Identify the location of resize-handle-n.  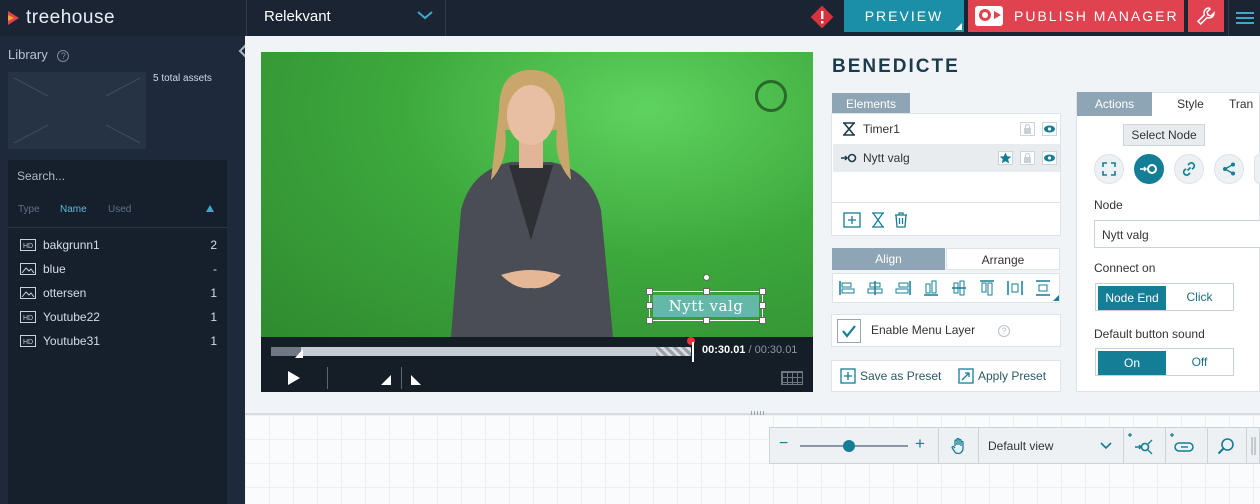
(706, 291).